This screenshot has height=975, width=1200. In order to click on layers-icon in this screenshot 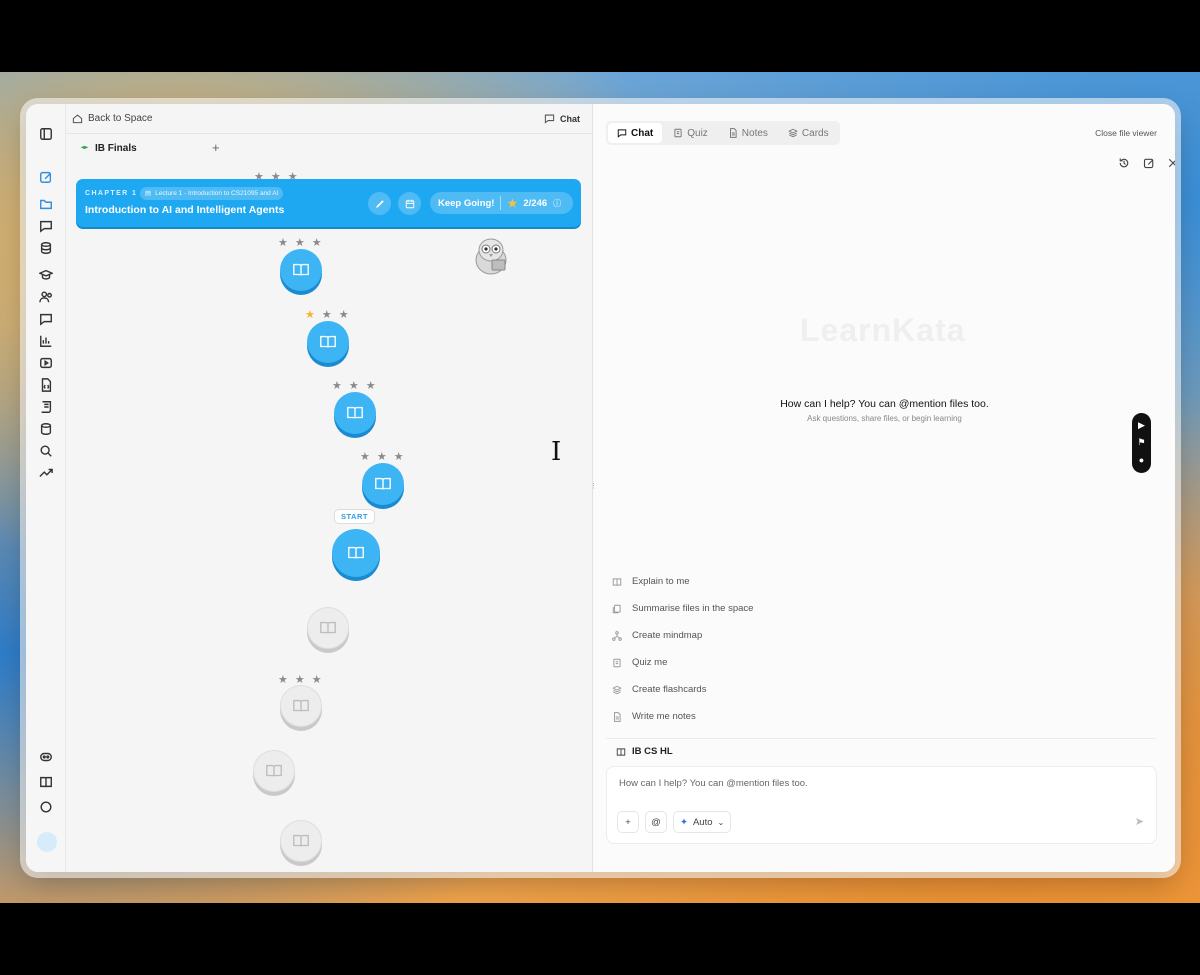, I will do `click(617, 689)`.